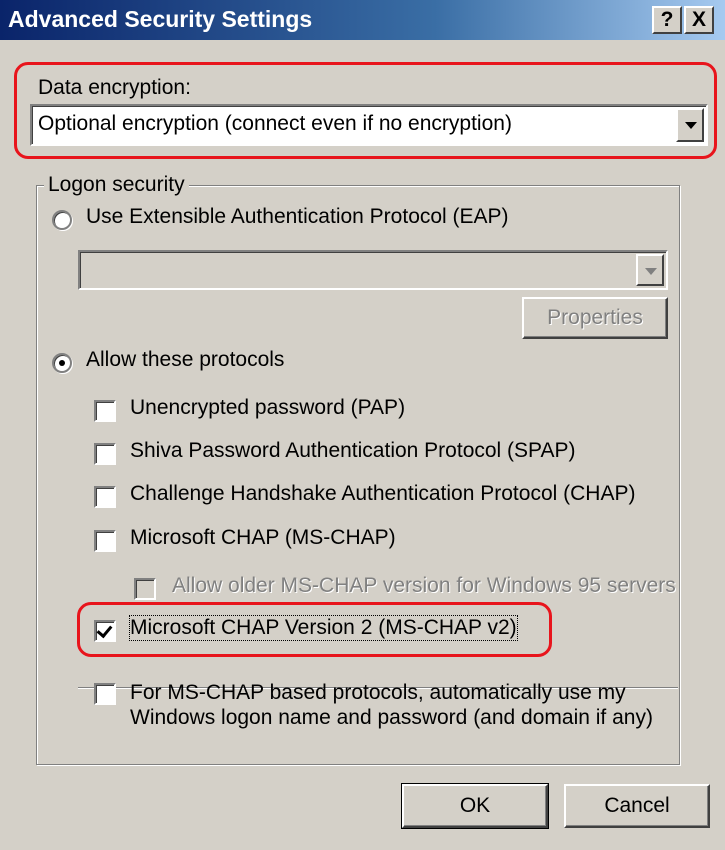 This screenshot has width=725, height=850. I want to click on eap-radio, so click(62, 220).